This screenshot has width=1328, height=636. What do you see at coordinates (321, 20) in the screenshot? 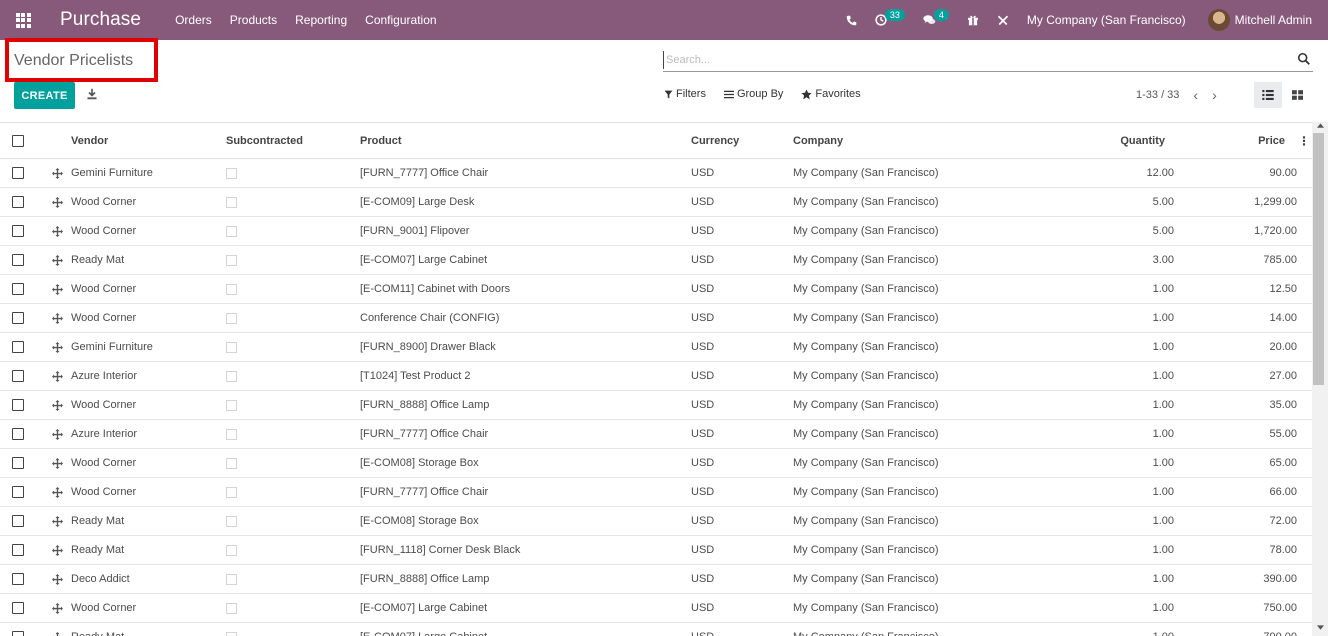
I see `menu-reporting: Reporting` at bounding box center [321, 20].